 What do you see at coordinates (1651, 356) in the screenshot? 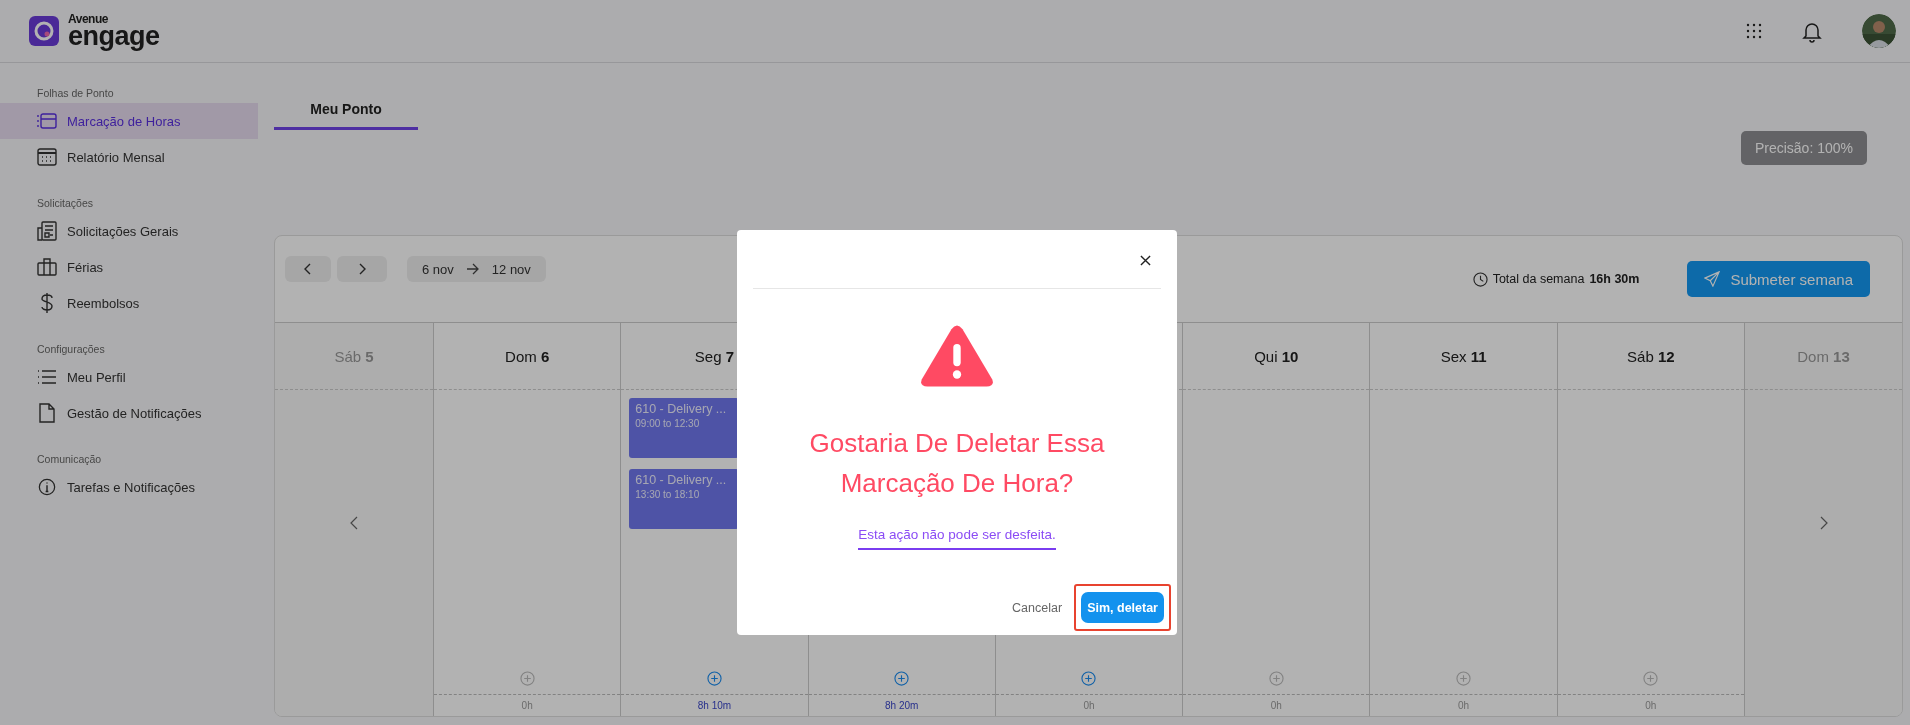
I see `day-header: Sáb 12` at bounding box center [1651, 356].